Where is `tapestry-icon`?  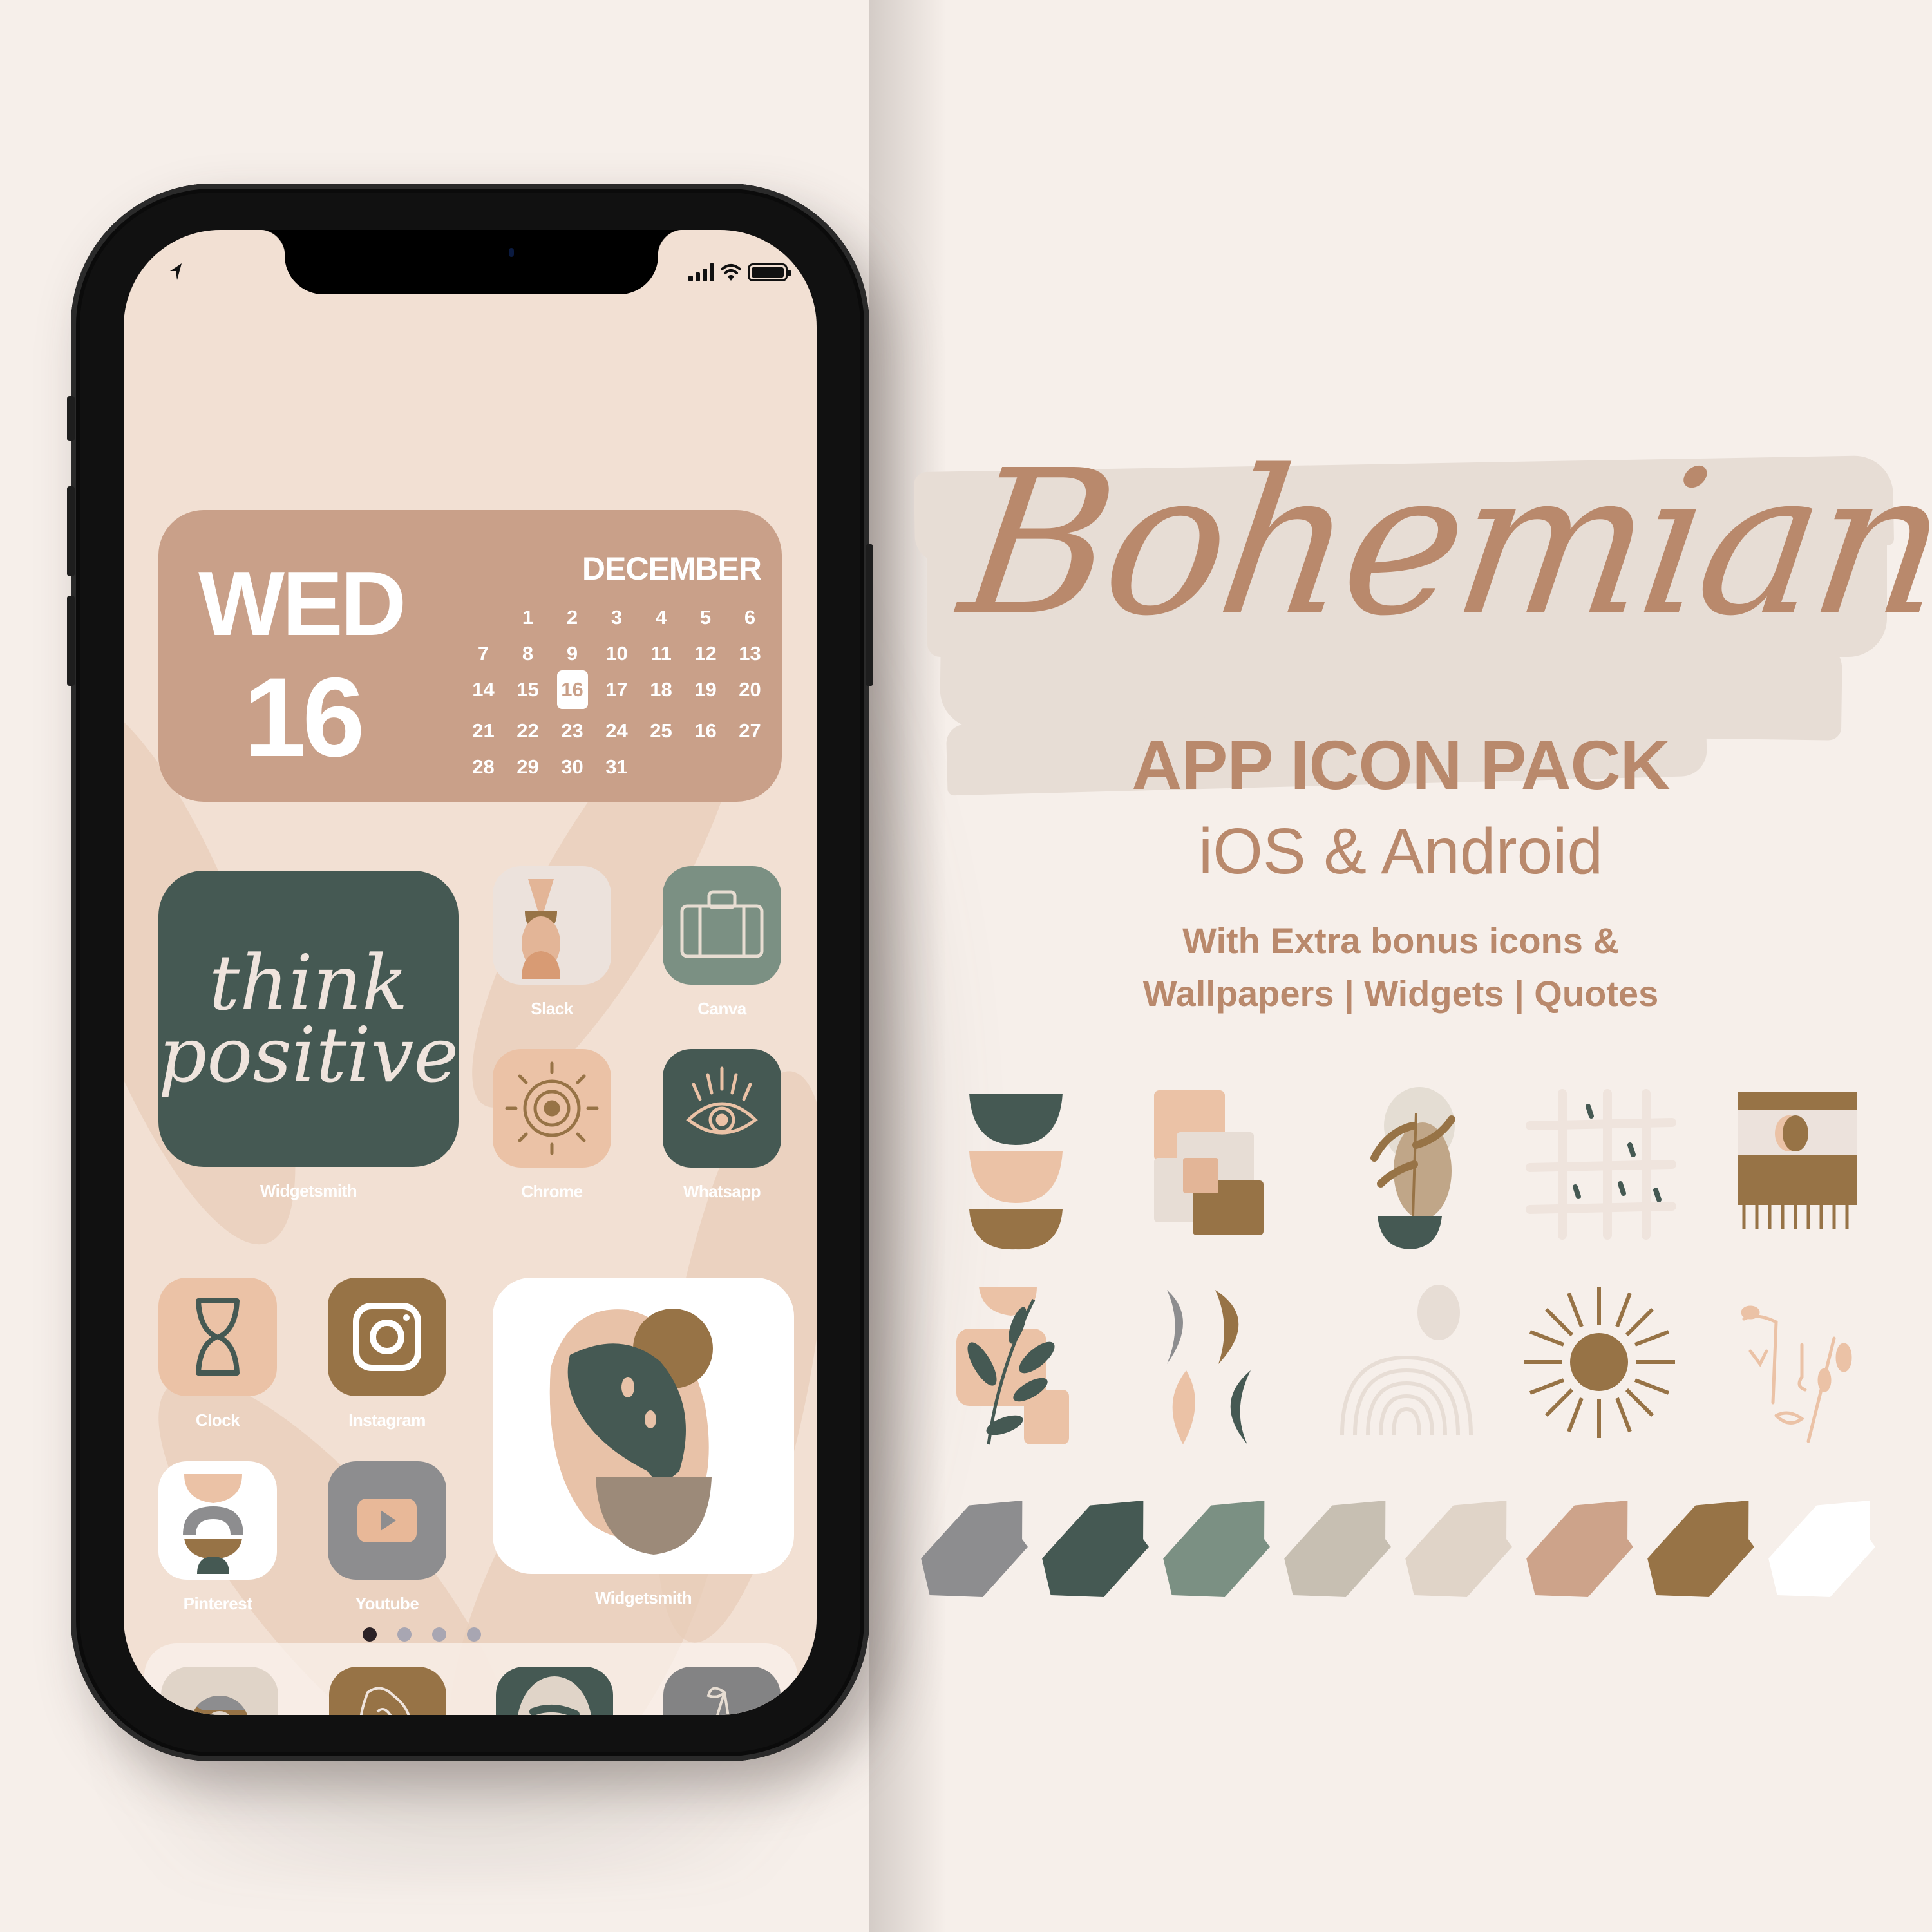
tapestry-icon is located at coordinates (1793, 1162).